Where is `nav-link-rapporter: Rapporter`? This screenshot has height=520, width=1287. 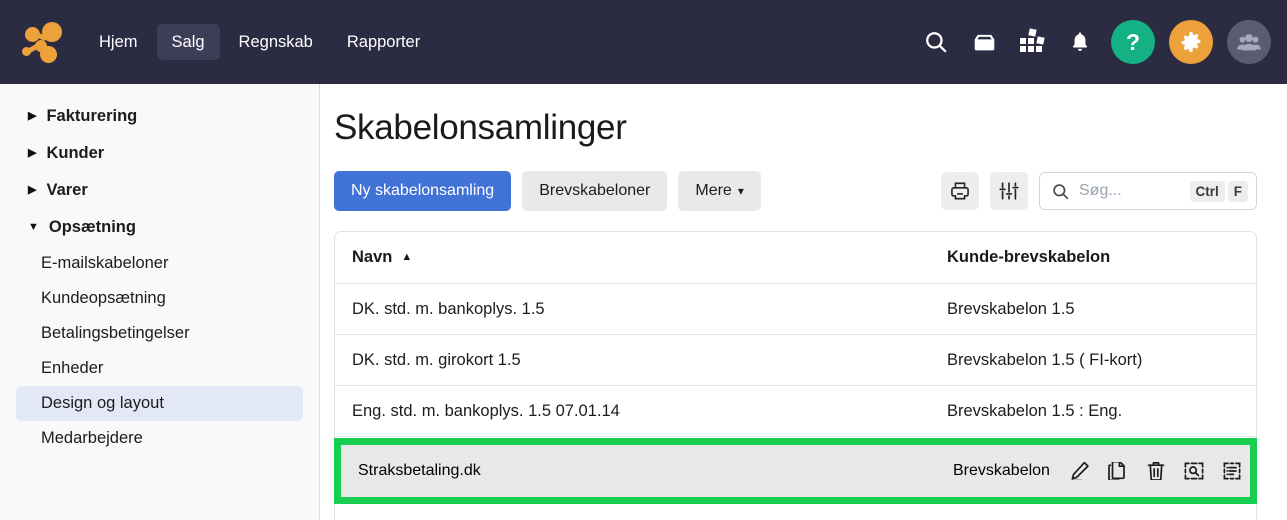 nav-link-rapporter: Rapporter is located at coordinates (383, 42).